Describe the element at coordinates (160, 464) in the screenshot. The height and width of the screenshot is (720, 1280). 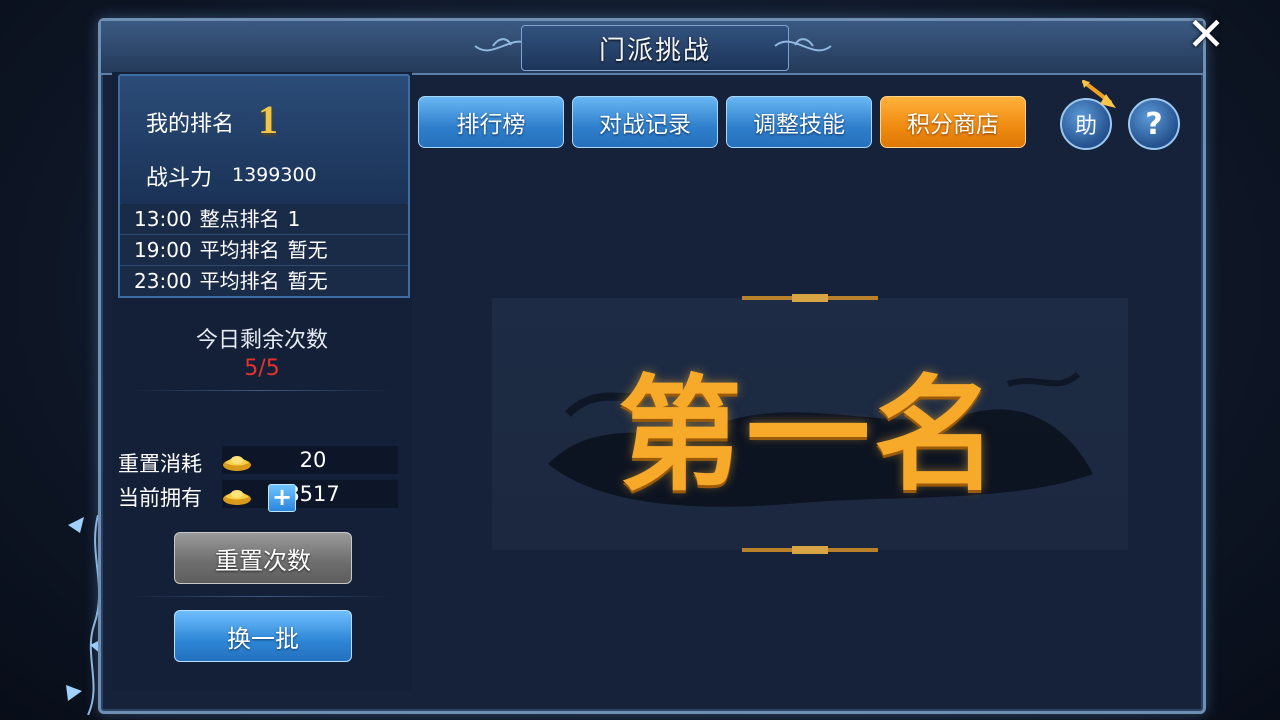
I see `reset-cost-label: 重置消耗` at that location.